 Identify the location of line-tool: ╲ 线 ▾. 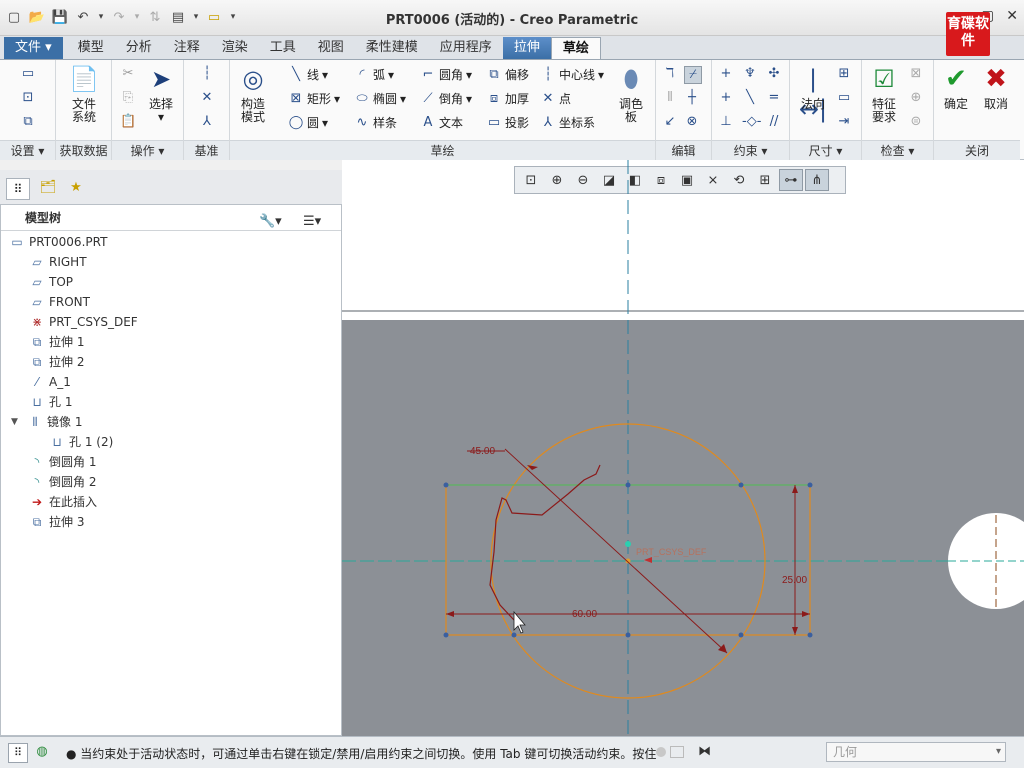
(308, 74).